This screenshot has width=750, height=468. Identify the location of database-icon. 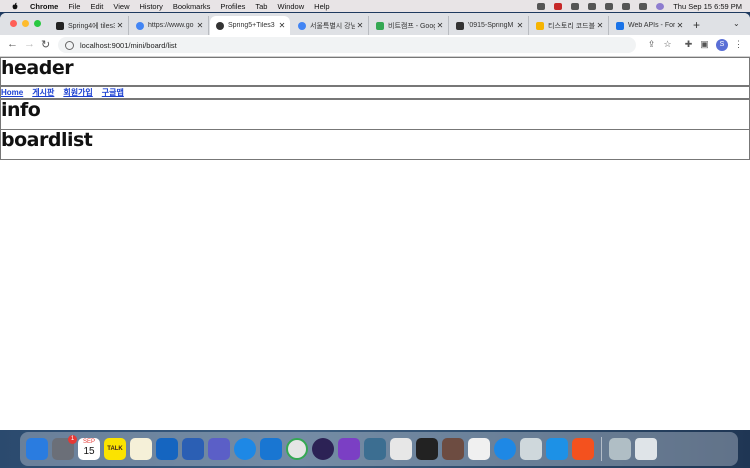
(531, 449).